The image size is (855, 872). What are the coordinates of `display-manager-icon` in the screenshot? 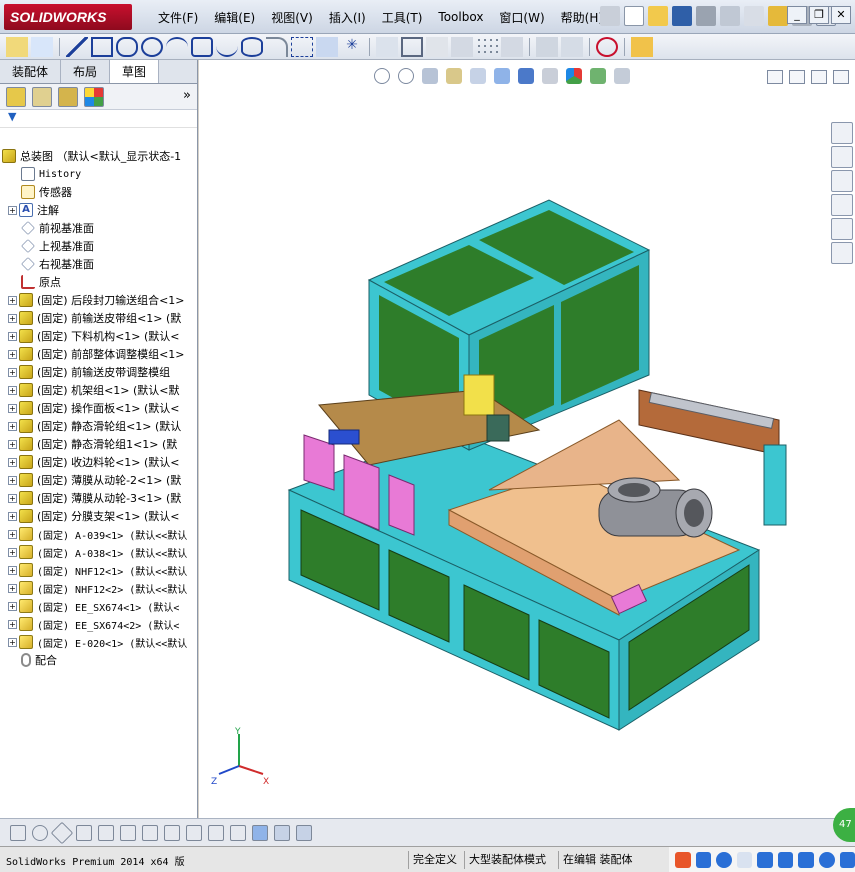 It's located at (94, 96).